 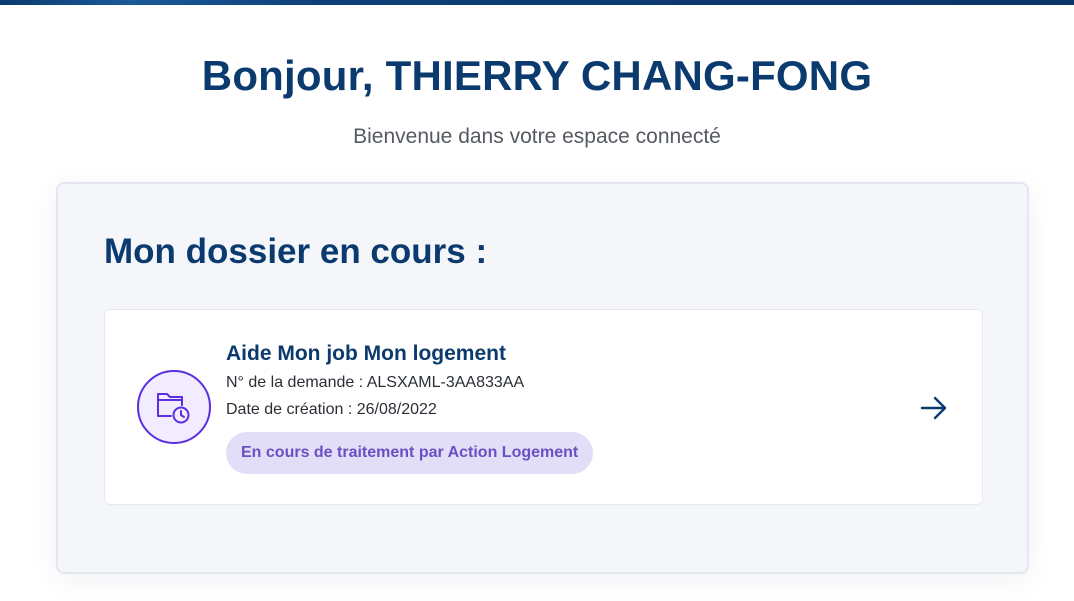 I want to click on page-greeting: Bonjour, THIERRY CHANG-FONG, so click(x=537, y=76).